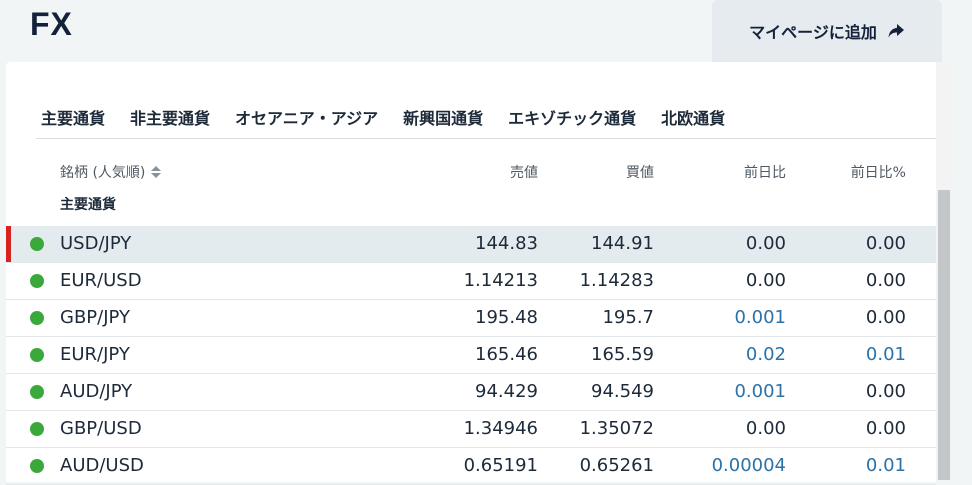 The width and height of the screenshot is (972, 485). I want to click on ask-value: 1.35072, so click(616, 428).